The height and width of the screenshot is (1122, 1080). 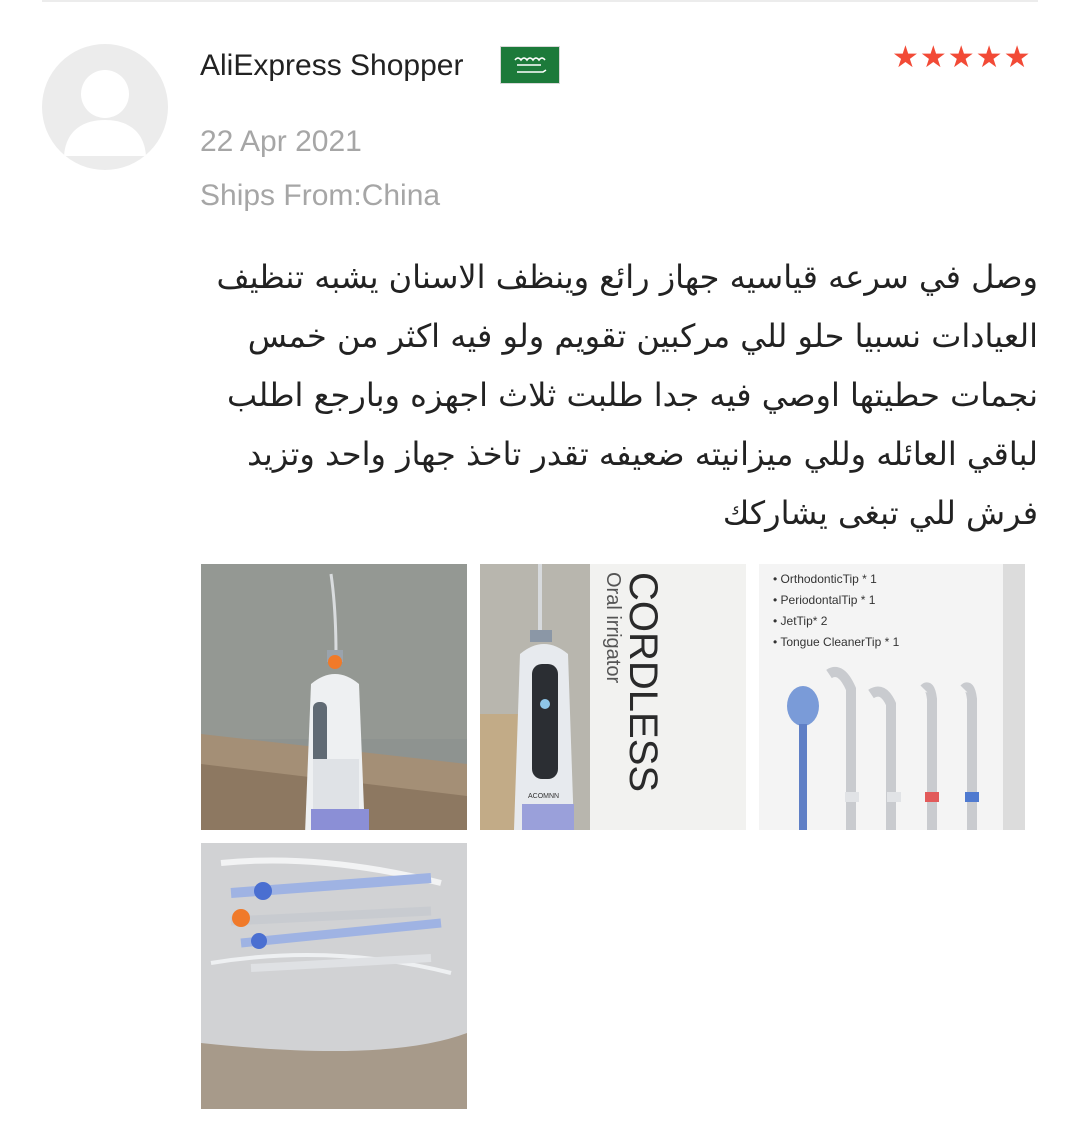 What do you see at coordinates (105, 113) in the screenshot?
I see `avatar-silhouette-icon` at bounding box center [105, 113].